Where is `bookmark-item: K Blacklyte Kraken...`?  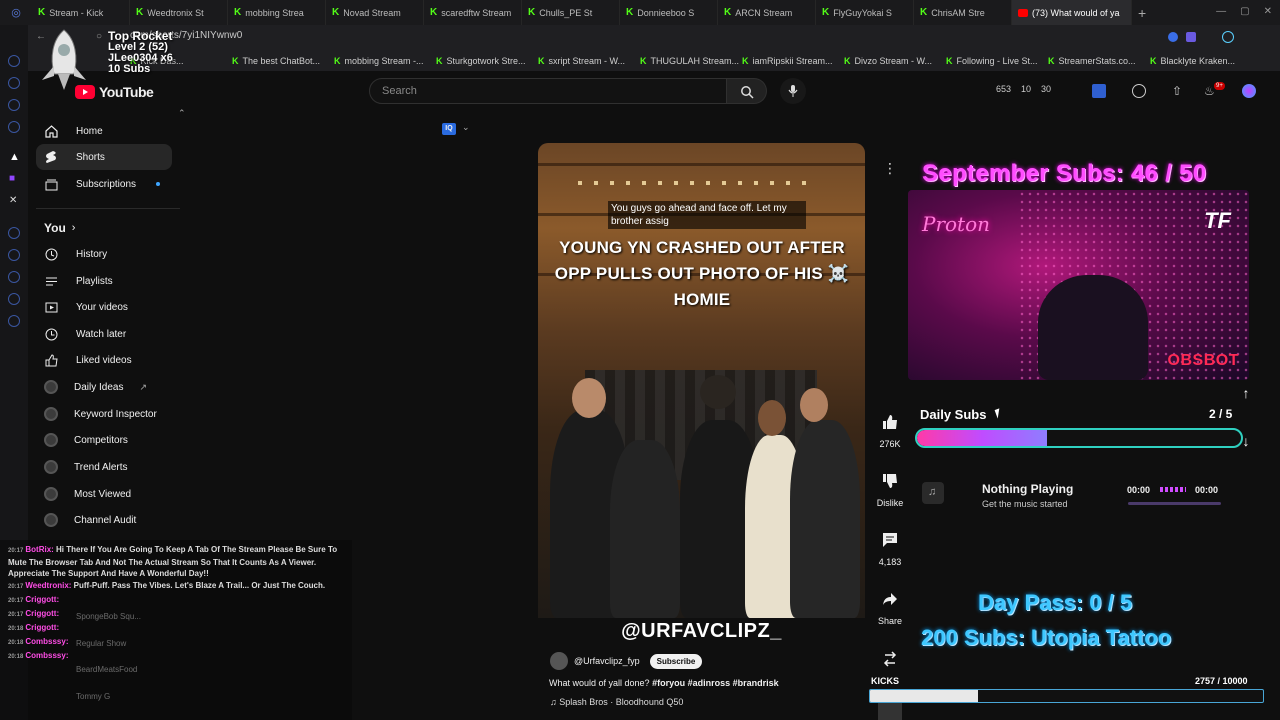 bookmark-item: K Blacklyte Kraken... is located at coordinates (1201, 61).